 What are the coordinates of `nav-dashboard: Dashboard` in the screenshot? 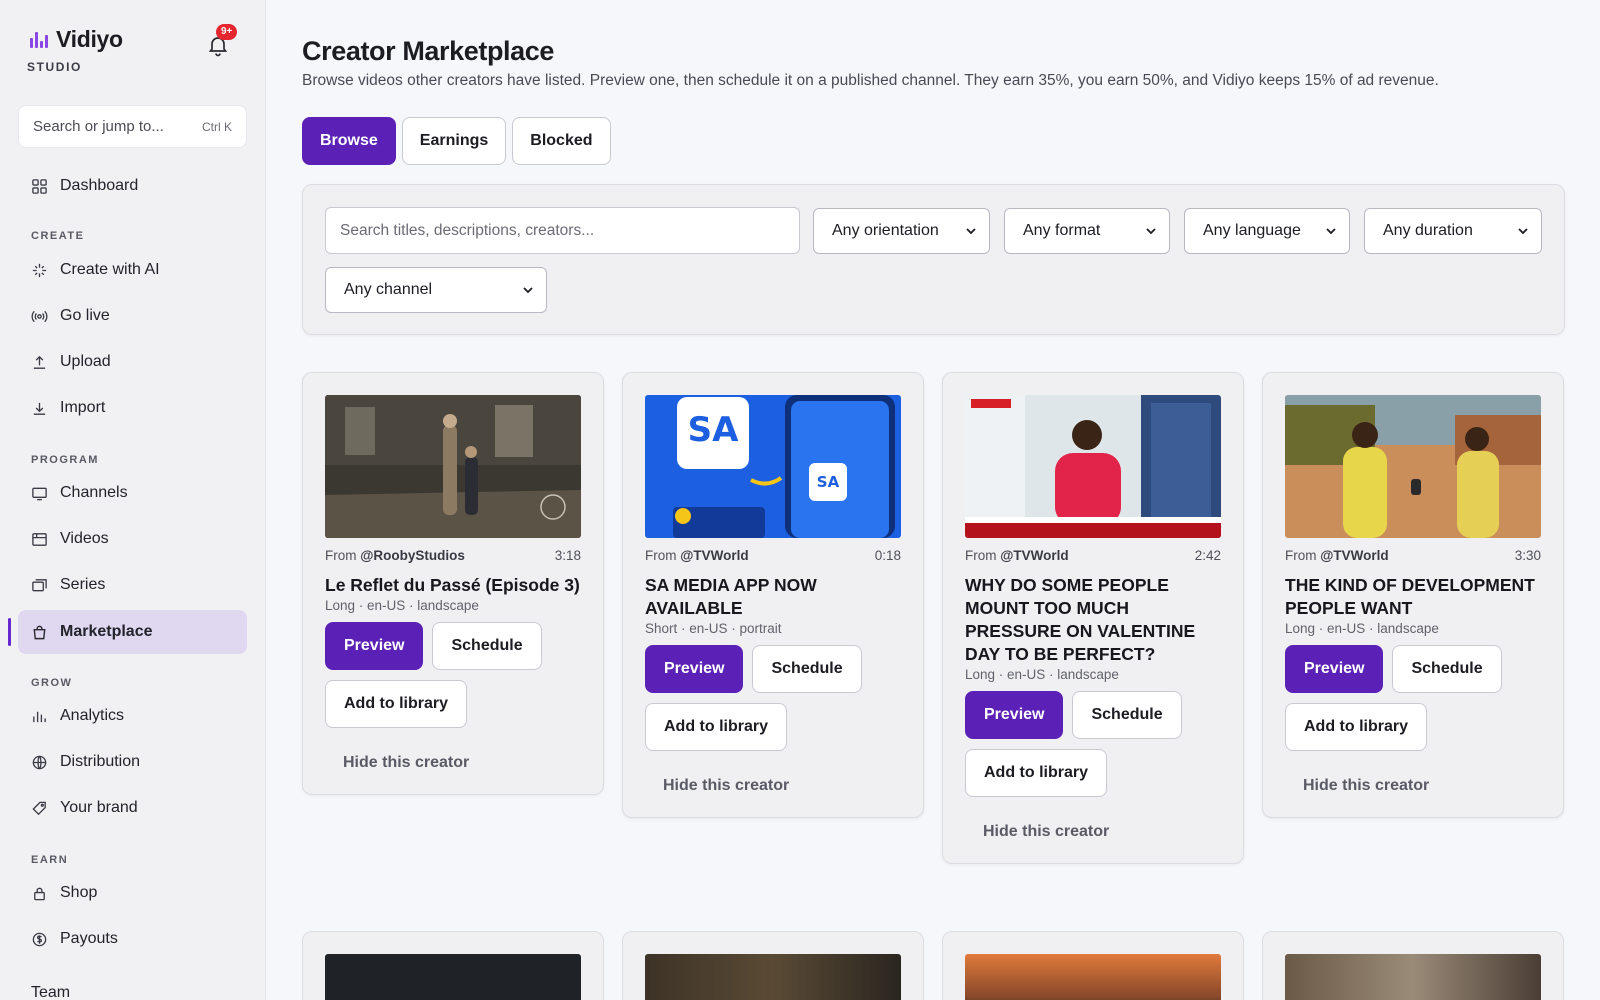 It's located at (132, 186).